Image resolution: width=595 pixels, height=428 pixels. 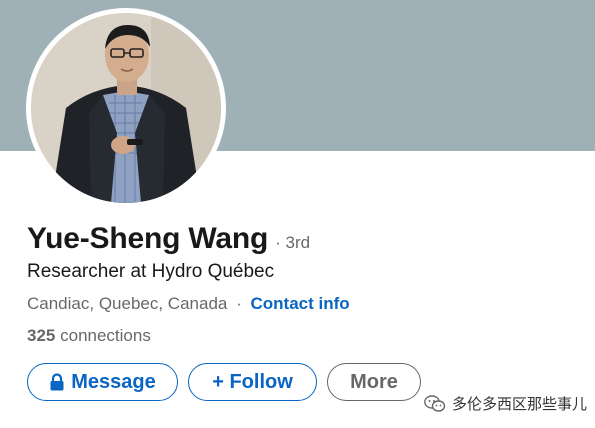 What do you see at coordinates (300, 303) in the screenshot?
I see `contact-info-link: Contact info` at bounding box center [300, 303].